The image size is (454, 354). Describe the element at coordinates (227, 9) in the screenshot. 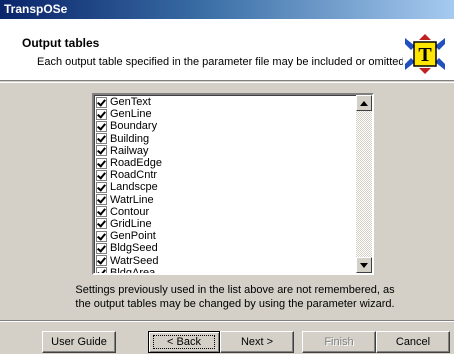

I see `title-bar: TranspOSe` at that location.